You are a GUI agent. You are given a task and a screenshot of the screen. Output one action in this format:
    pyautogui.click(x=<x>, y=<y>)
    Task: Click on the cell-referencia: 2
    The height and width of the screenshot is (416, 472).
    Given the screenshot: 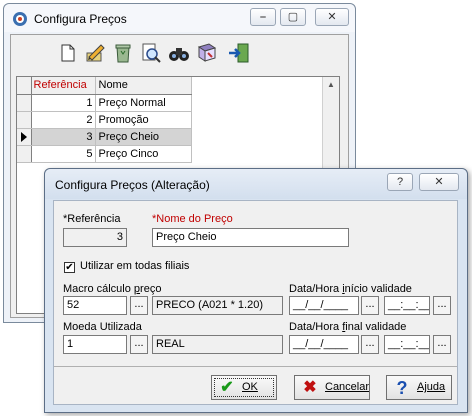 What is the action you would take?
    pyautogui.click(x=63, y=120)
    